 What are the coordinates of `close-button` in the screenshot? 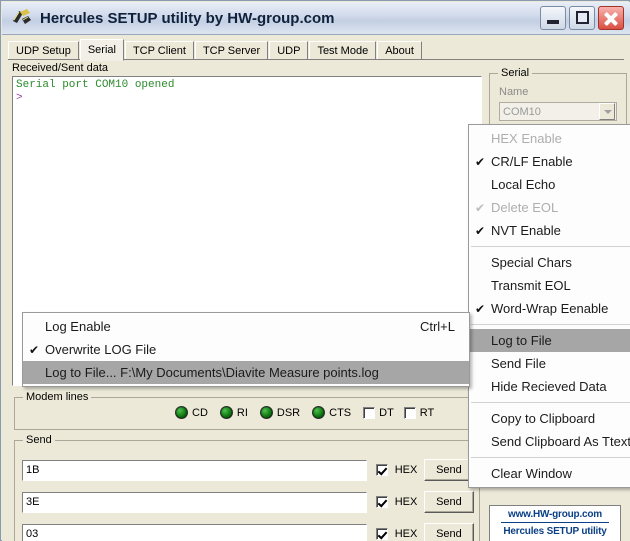 It's located at (611, 18).